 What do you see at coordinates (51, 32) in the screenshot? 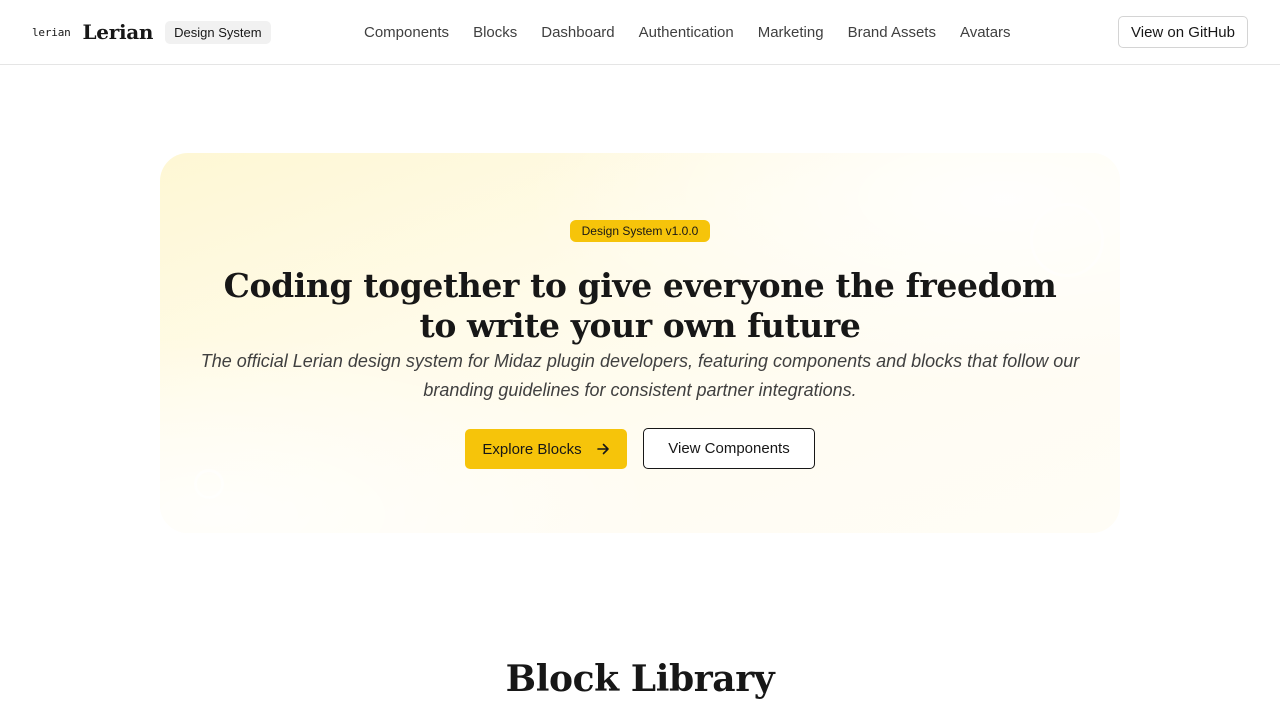
I see `lerian-logo-mark: lerian` at bounding box center [51, 32].